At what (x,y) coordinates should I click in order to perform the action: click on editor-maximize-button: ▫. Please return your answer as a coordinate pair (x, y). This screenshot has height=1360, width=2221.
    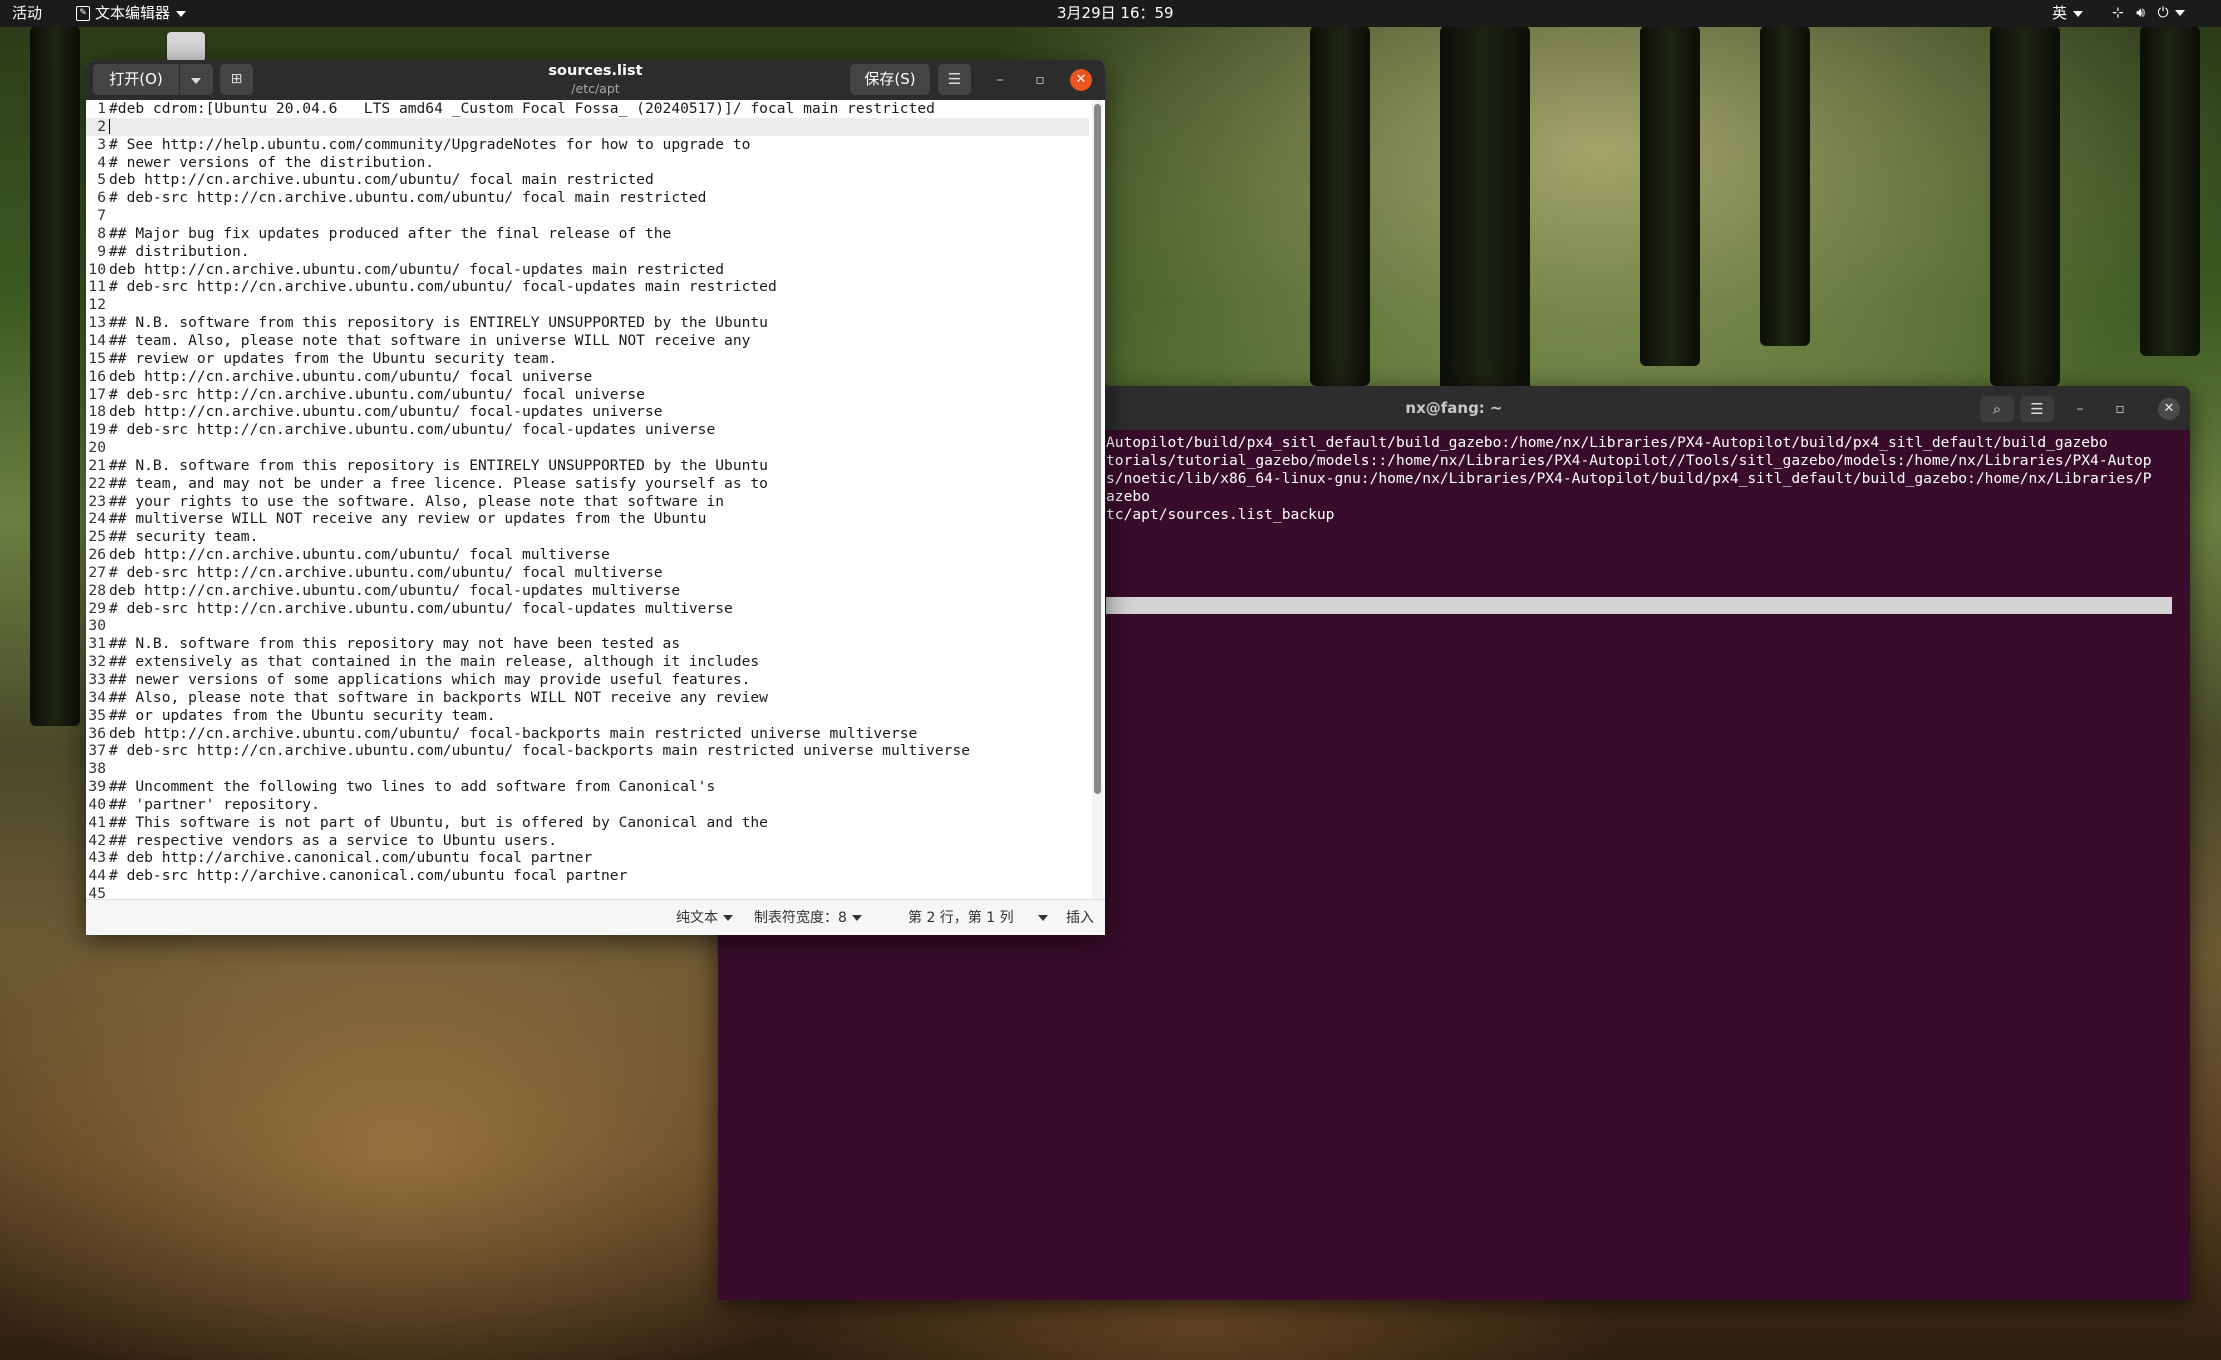
    Looking at the image, I should click on (1040, 80).